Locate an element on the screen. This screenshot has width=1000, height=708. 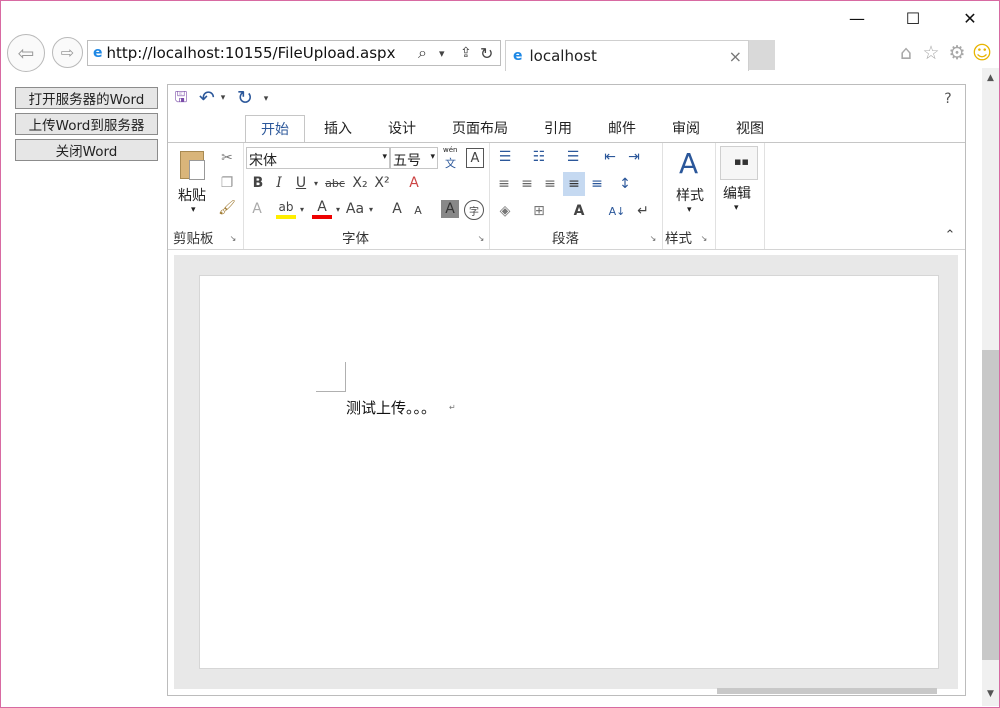
font-size-dropdown-icon: ▾ is located at coordinates (432, 157).